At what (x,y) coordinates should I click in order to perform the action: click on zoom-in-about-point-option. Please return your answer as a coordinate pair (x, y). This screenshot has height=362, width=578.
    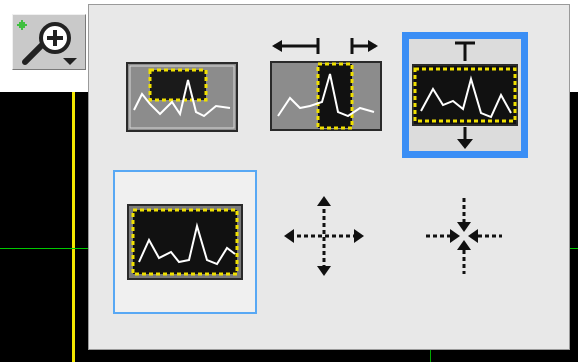
    Looking at the image, I should click on (324, 236).